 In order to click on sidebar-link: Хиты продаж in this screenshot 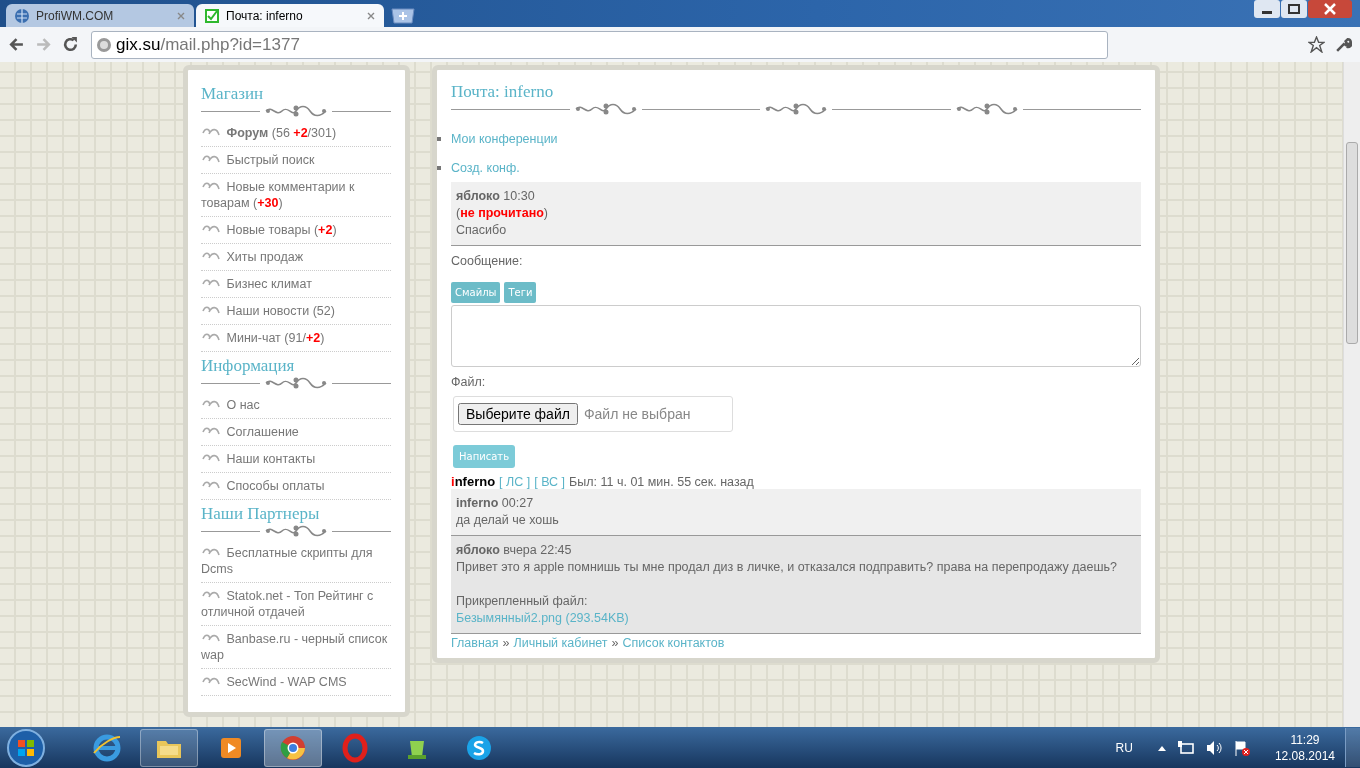, I will do `click(296, 257)`.